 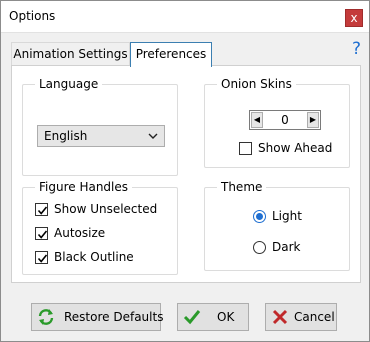 I want to click on ok-button: OK, so click(x=213, y=317).